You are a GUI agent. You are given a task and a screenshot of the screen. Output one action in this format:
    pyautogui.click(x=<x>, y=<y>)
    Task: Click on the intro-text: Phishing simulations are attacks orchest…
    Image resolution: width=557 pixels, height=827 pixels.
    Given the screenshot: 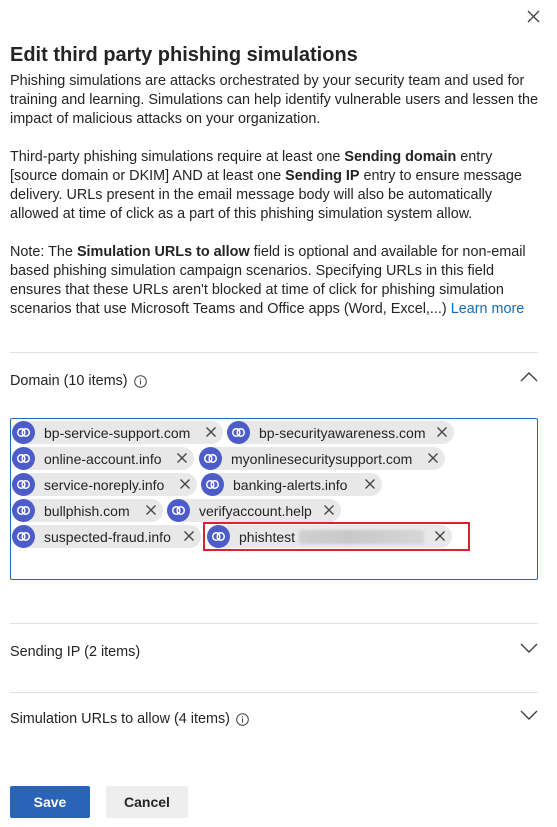 What is the action you would take?
    pyautogui.click(x=274, y=100)
    